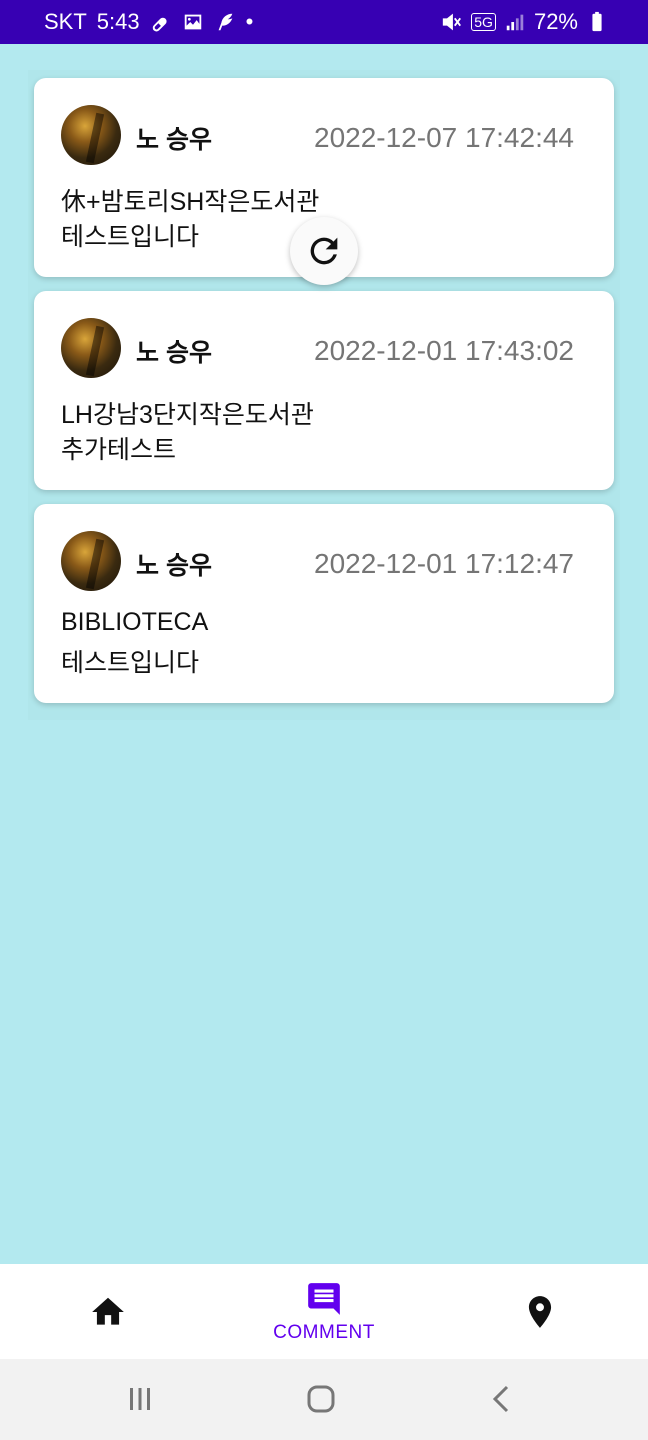  Describe the element at coordinates (444, 563) in the screenshot. I see `comment-date: 2022-12-01 17:12:47` at that location.